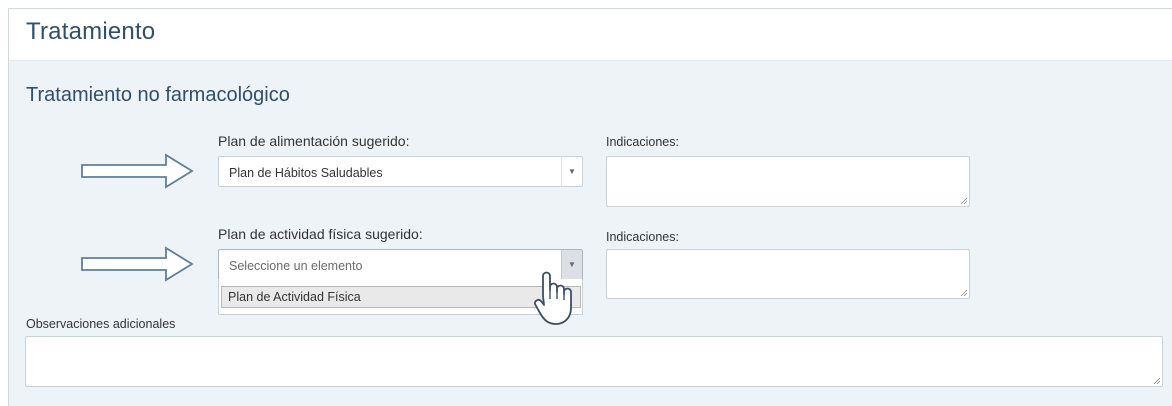 This screenshot has width=1172, height=406. What do you see at coordinates (553, 298) in the screenshot?
I see `hand-pointer-cursor-icon` at bounding box center [553, 298].